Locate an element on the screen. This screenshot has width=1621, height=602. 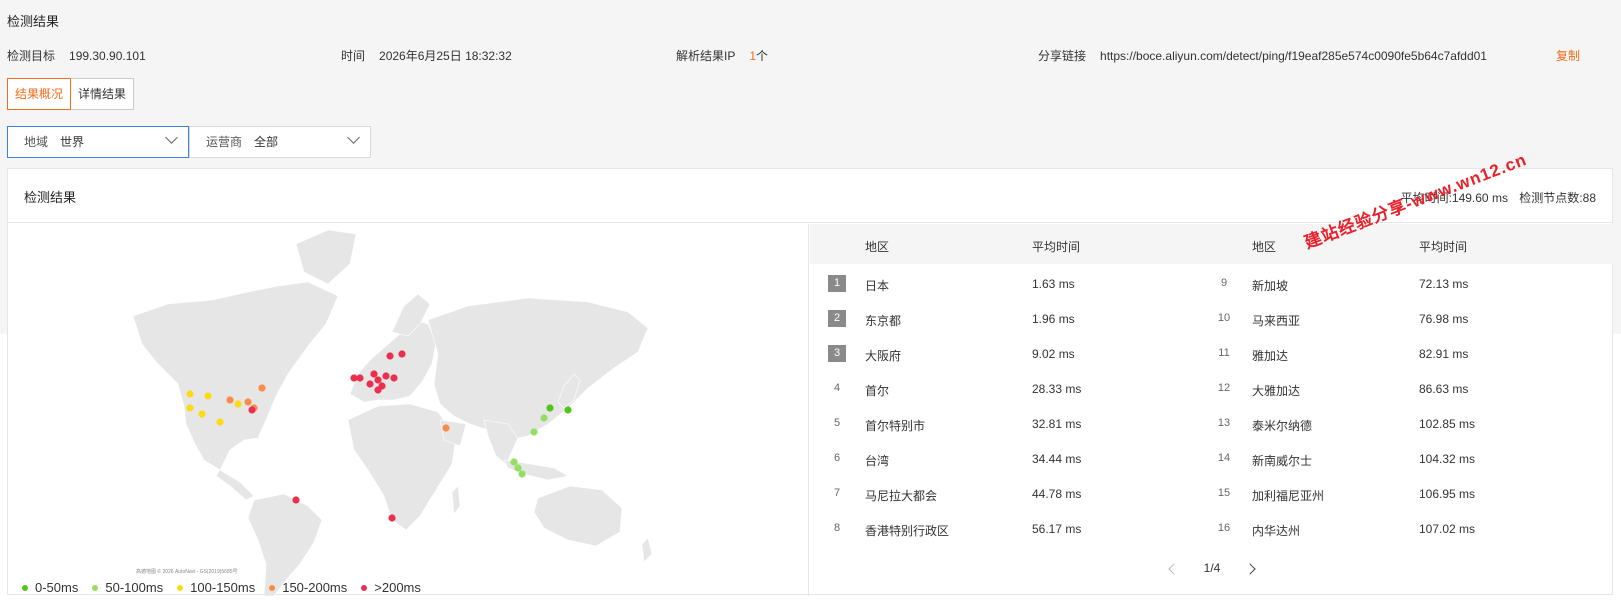
avg-time-cell: 28.33 ms is located at coordinates (1057, 389).